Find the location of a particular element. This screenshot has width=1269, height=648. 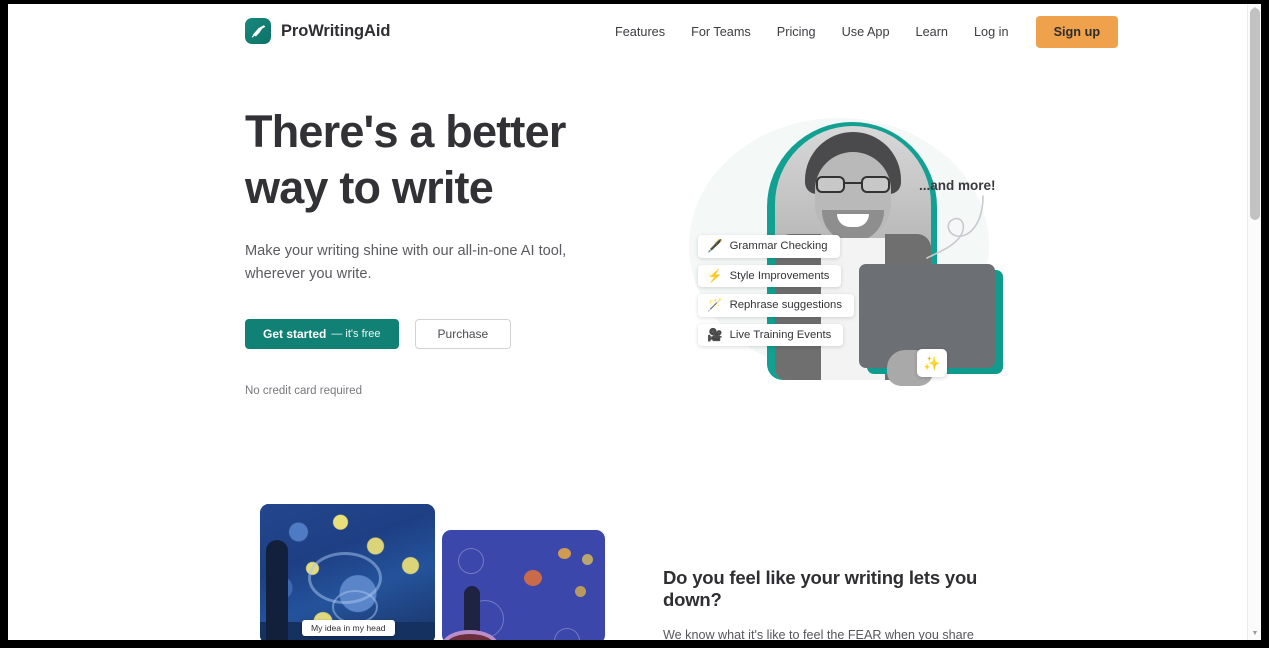

nav-link-for-teams: For Teams is located at coordinates (721, 32).